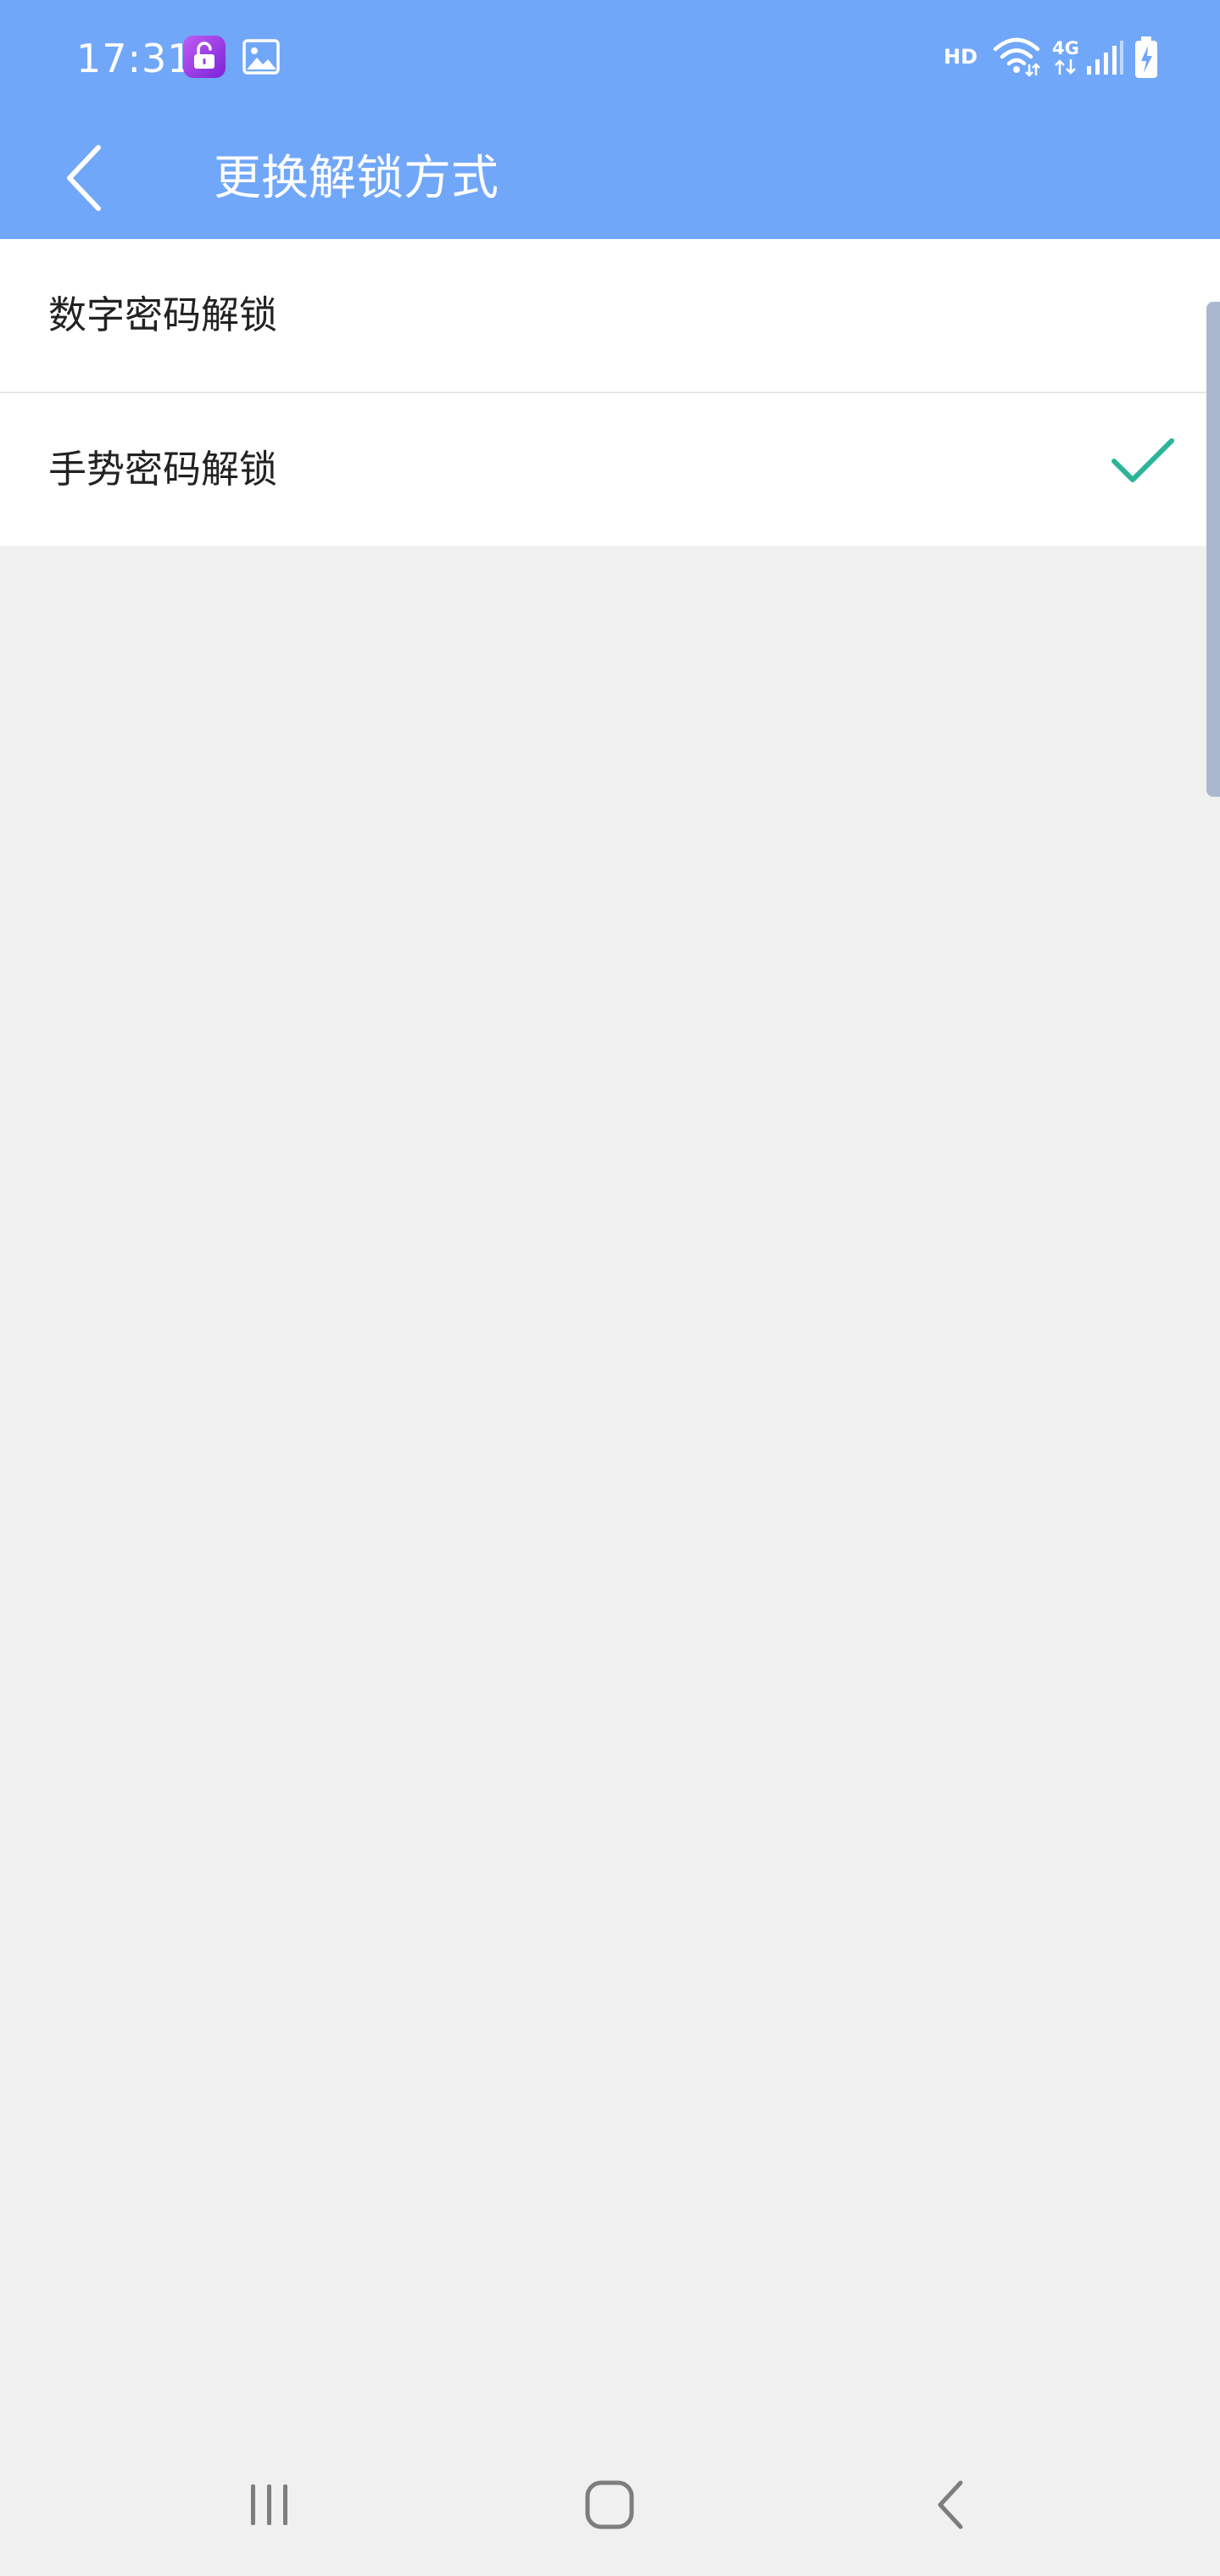 Image resolution: width=1220 pixels, height=2576 pixels. Describe the element at coordinates (1065, 67) in the screenshot. I see `data-updown-icon` at that location.